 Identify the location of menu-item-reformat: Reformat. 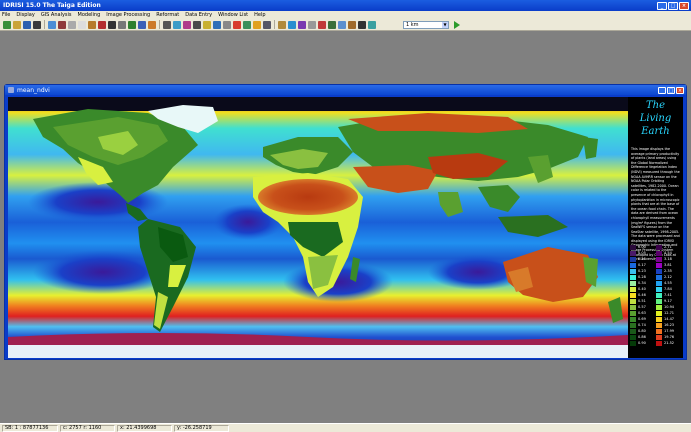
(167, 15).